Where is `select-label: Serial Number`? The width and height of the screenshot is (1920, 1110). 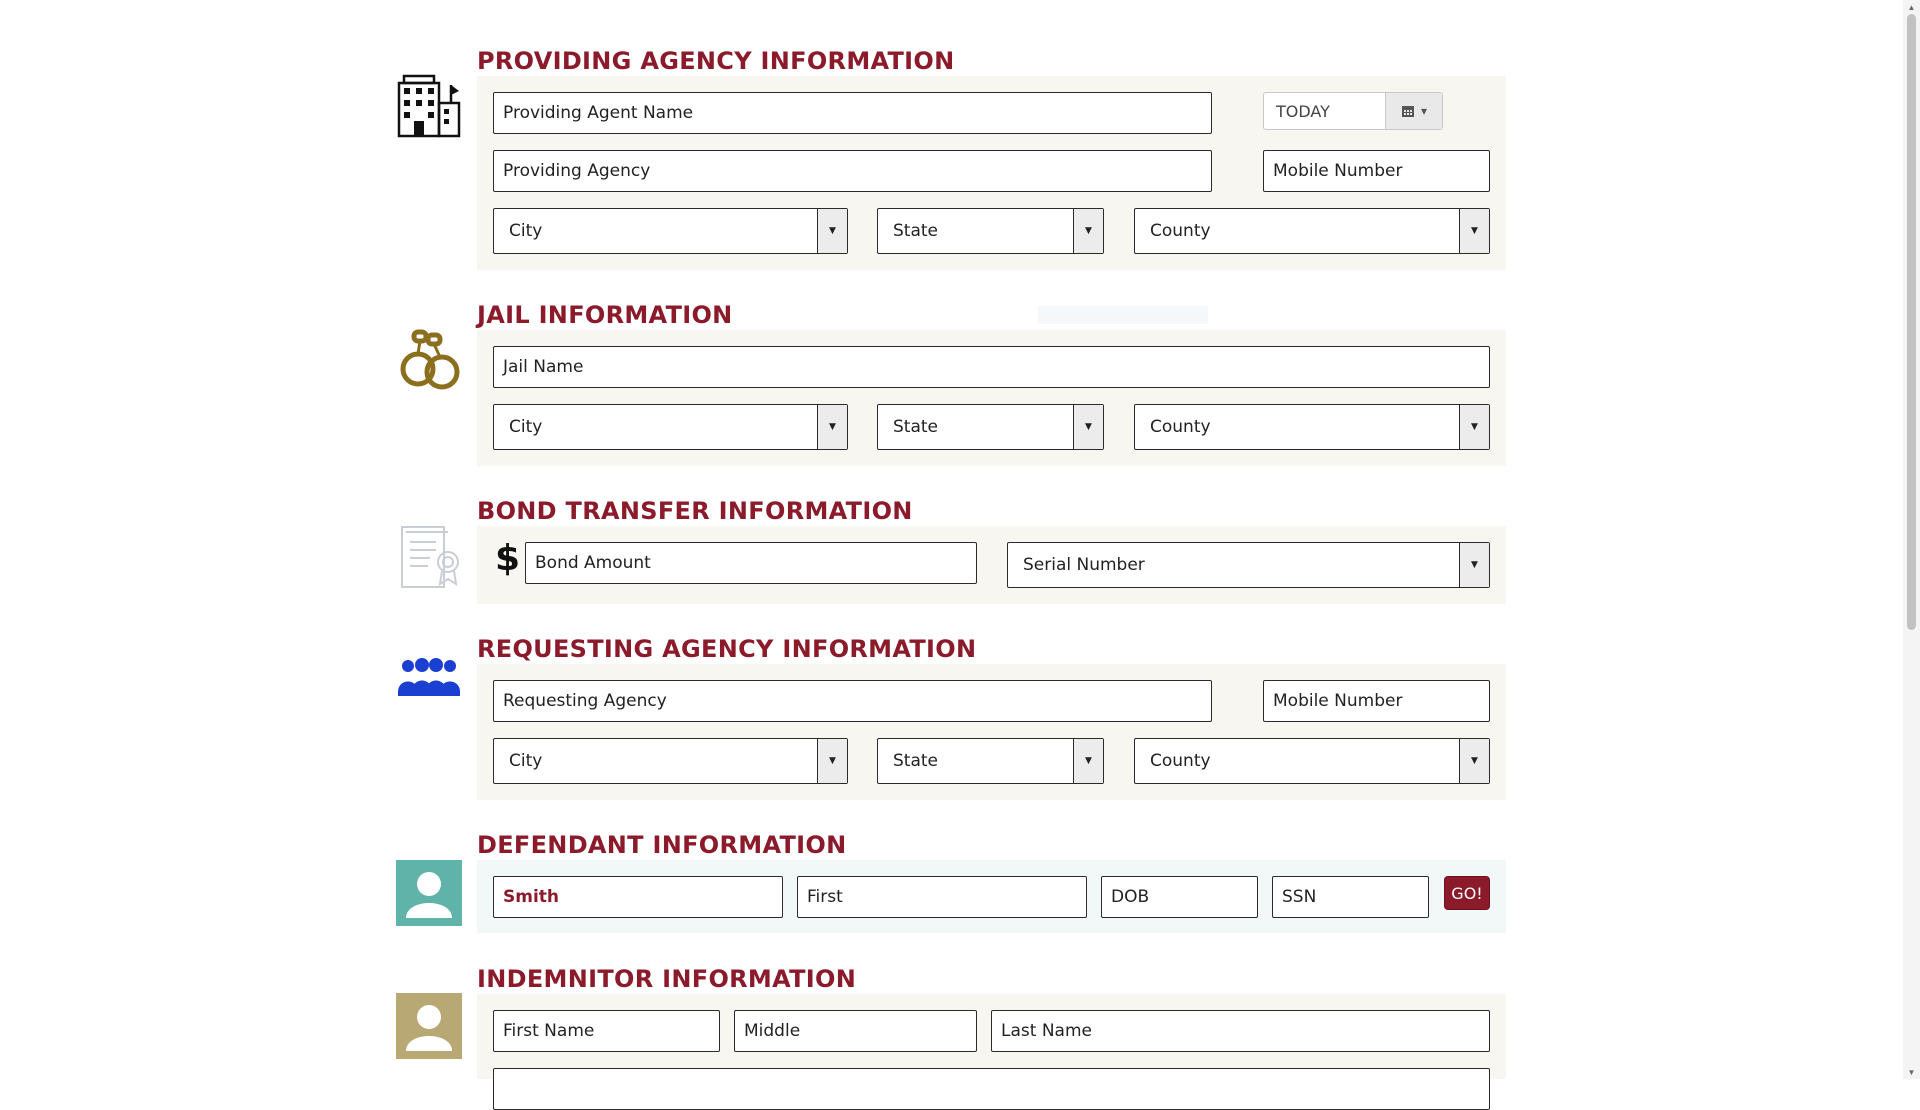
select-label: Serial Number is located at coordinates (1084, 565).